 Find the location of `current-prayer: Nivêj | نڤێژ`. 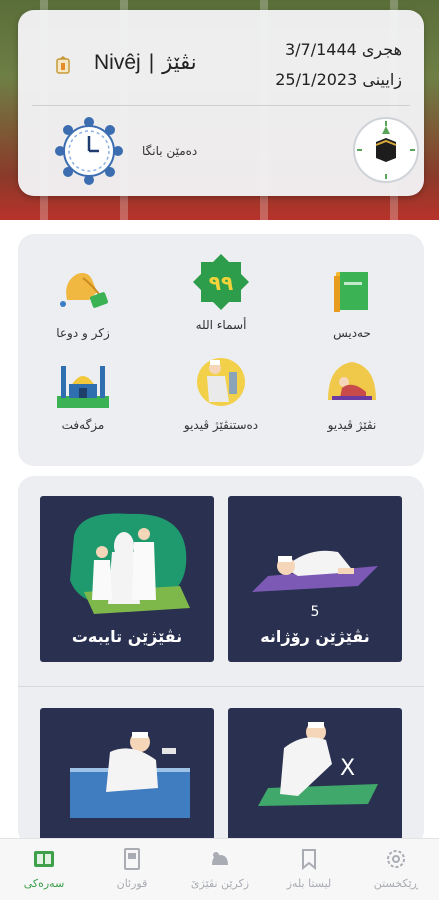

current-prayer: Nivêj | نڤێژ is located at coordinates (145, 62).